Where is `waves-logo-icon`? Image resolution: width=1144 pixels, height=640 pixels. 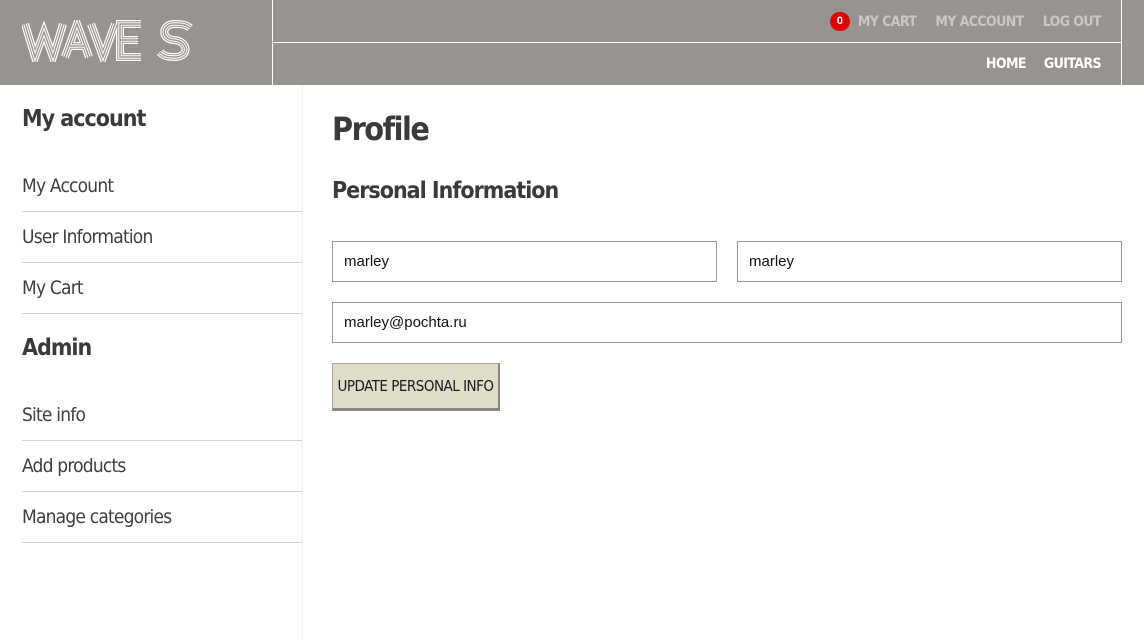 waves-logo-icon is located at coordinates (109, 41).